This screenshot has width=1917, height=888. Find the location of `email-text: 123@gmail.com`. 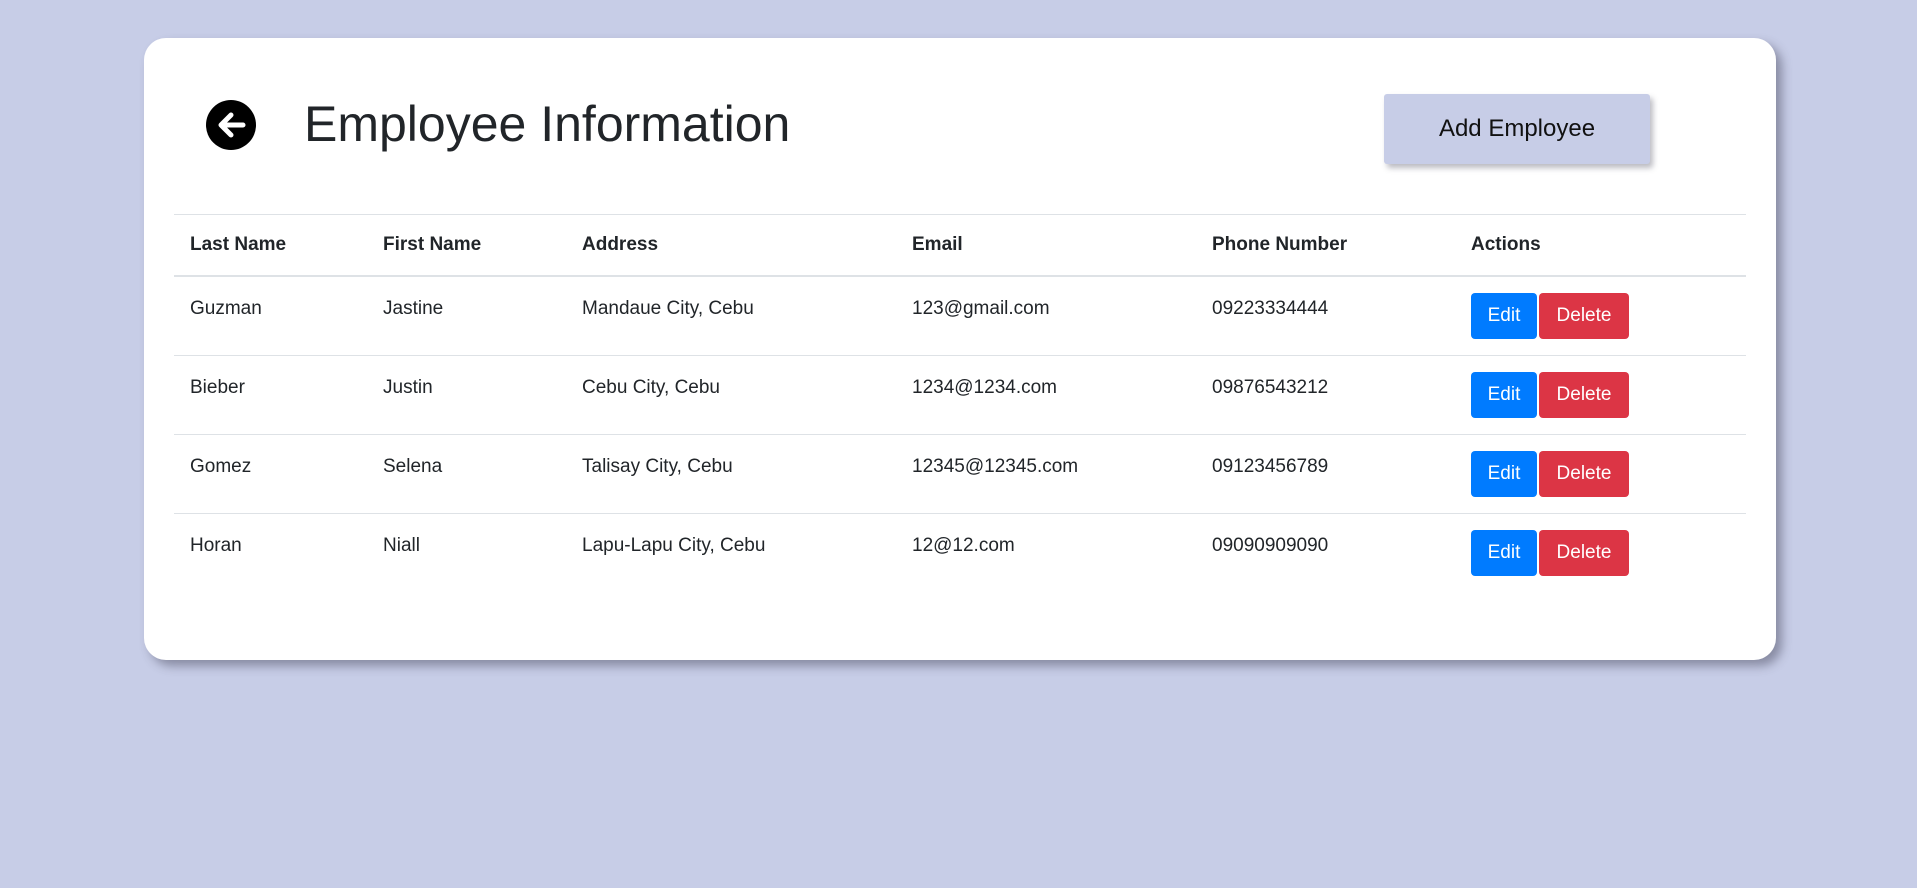

email-text: 123@gmail.com is located at coordinates (981, 308).